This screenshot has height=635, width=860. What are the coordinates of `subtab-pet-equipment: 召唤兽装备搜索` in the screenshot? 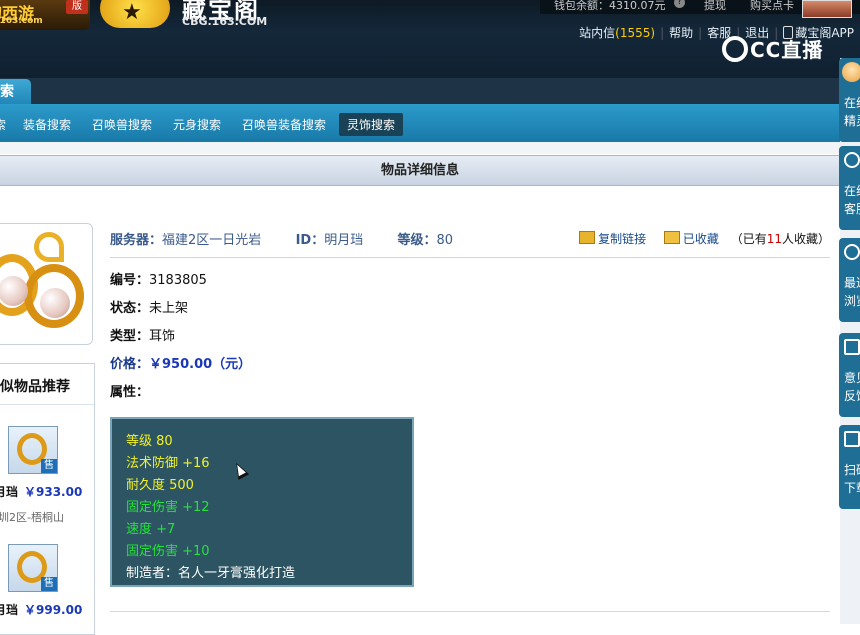 It's located at (284, 124).